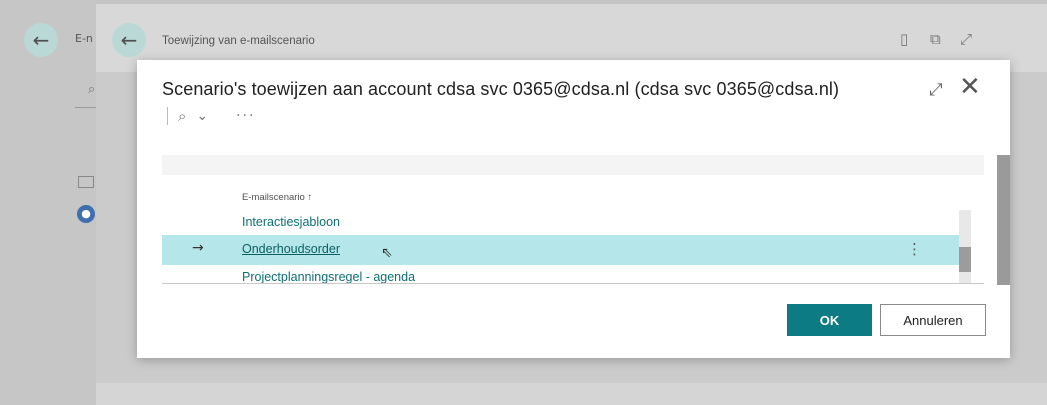 This screenshot has width=1047, height=405. Describe the element at coordinates (560, 273) in the screenshot. I see `list-item: Projectplanningsregel - agenda` at that location.